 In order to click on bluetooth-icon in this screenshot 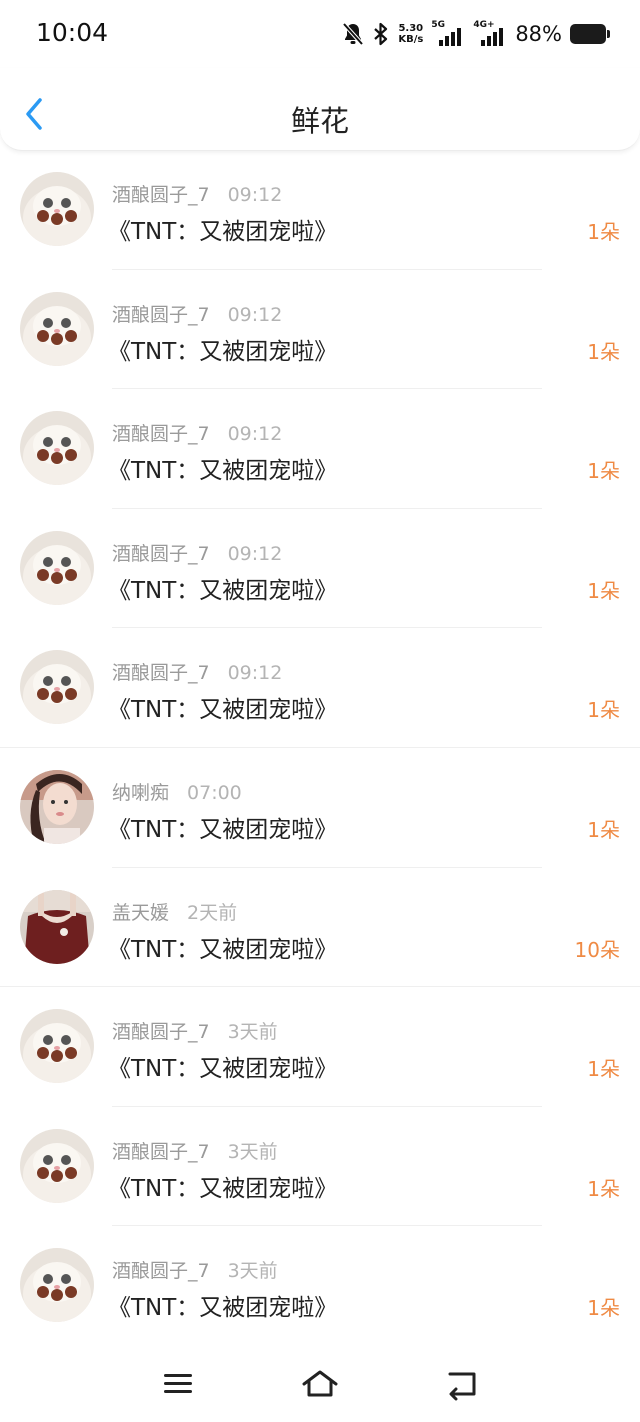, I will do `click(381, 34)`.